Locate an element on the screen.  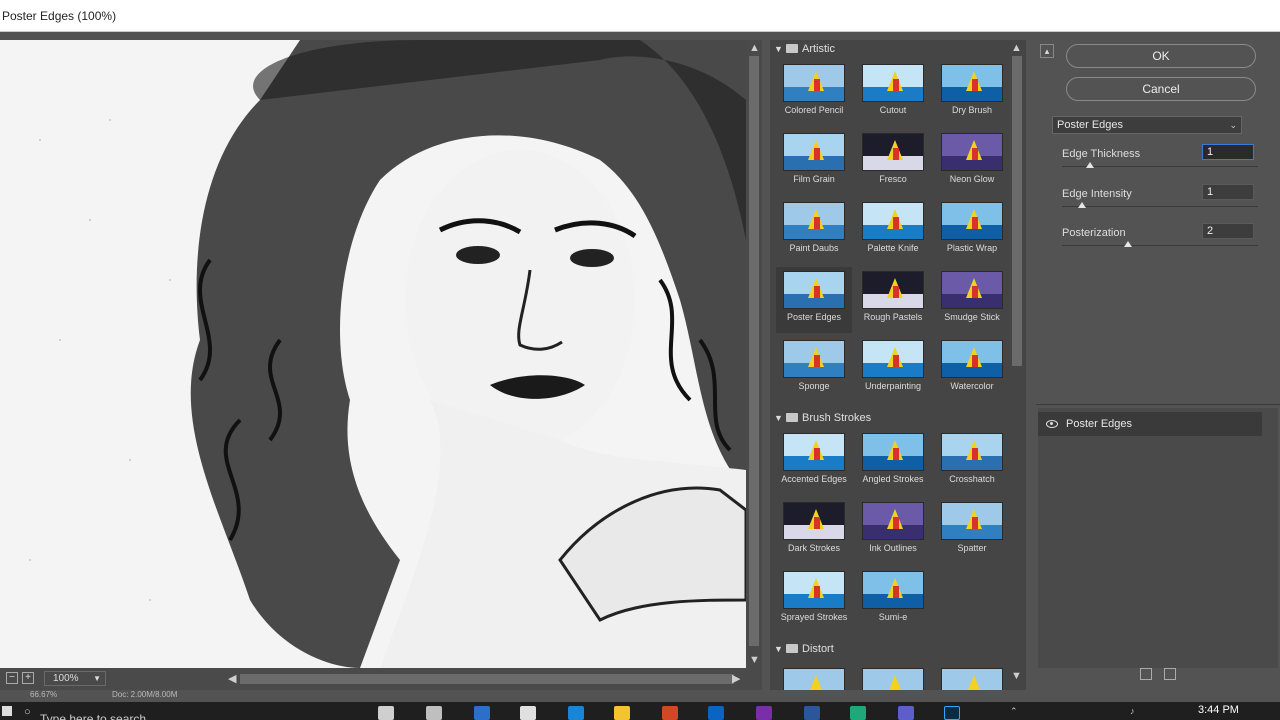
filter-thumb-poster-edges: Poster Edges is located at coordinates (814, 300).